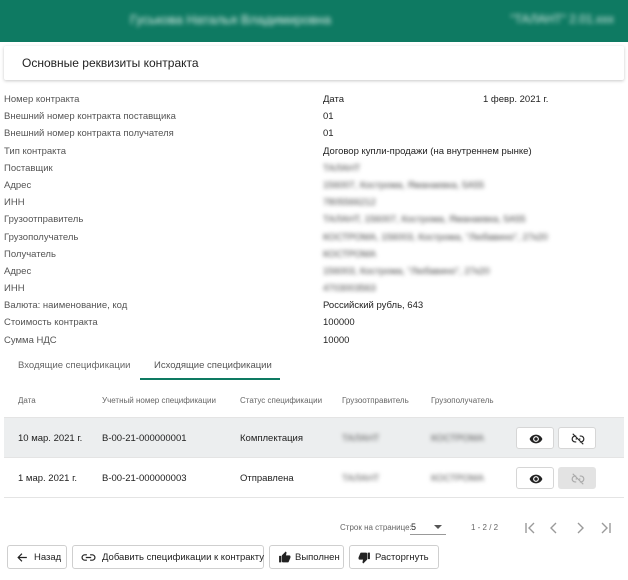  I want to click on done-button: Выполнен, so click(306, 557).